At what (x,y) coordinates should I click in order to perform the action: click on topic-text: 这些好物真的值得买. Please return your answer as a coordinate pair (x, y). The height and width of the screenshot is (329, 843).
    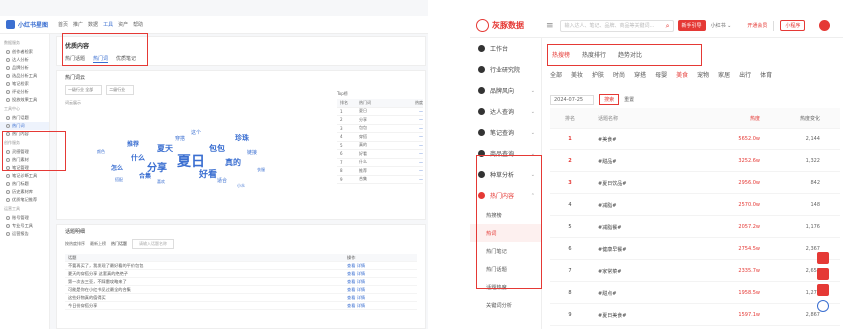
    Looking at the image, I should click on (206, 298).